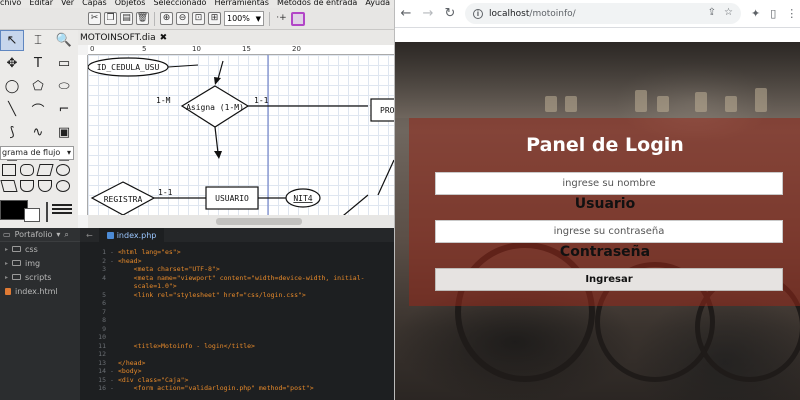 The width and height of the screenshot is (800, 400). Describe the element at coordinates (38, 40) in the screenshot. I see `text-edit-tool-icon: ⌶` at that location.